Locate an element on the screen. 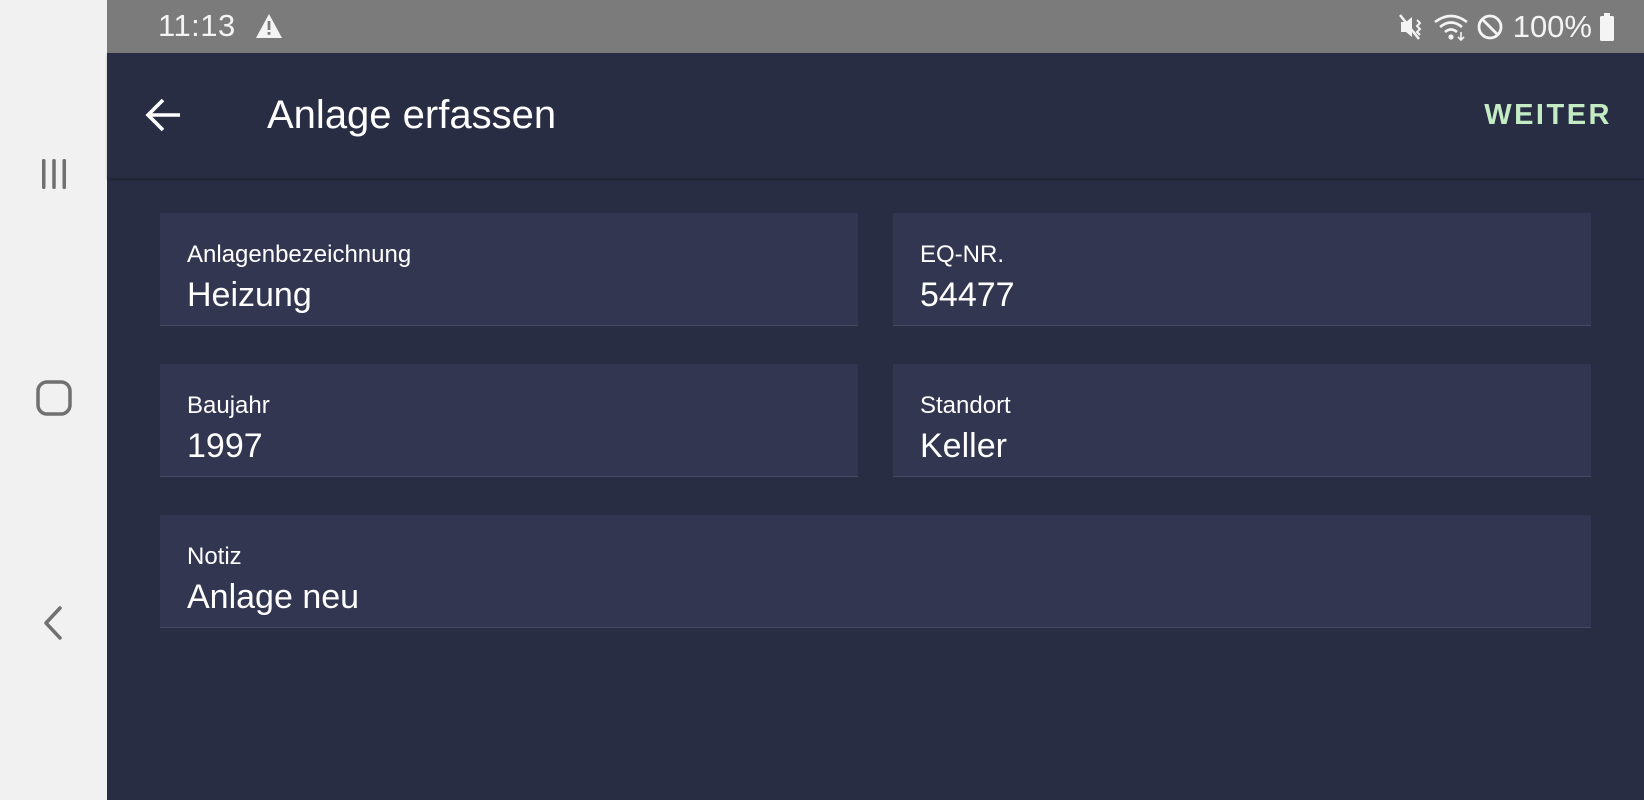 The height and width of the screenshot is (800, 1644). designation-field: Anlagenbezeichnung Heizung is located at coordinates (509, 269).